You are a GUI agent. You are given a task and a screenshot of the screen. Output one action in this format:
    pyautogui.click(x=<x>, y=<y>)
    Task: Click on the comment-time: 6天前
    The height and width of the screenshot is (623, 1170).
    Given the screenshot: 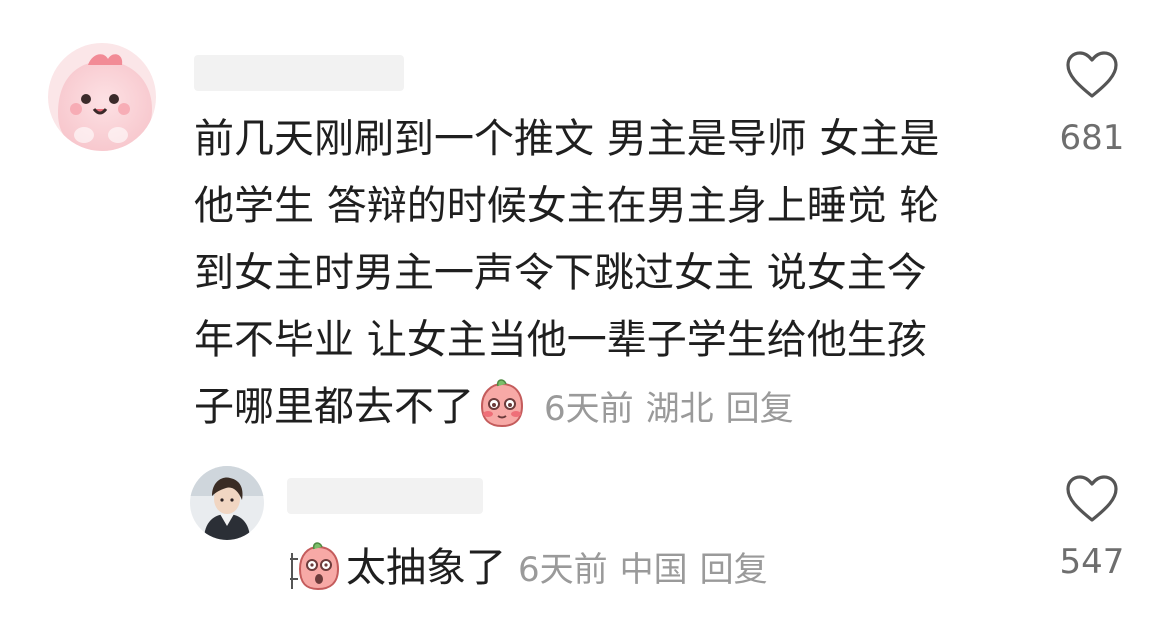 What is the action you would take?
    pyautogui.click(x=589, y=409)
    